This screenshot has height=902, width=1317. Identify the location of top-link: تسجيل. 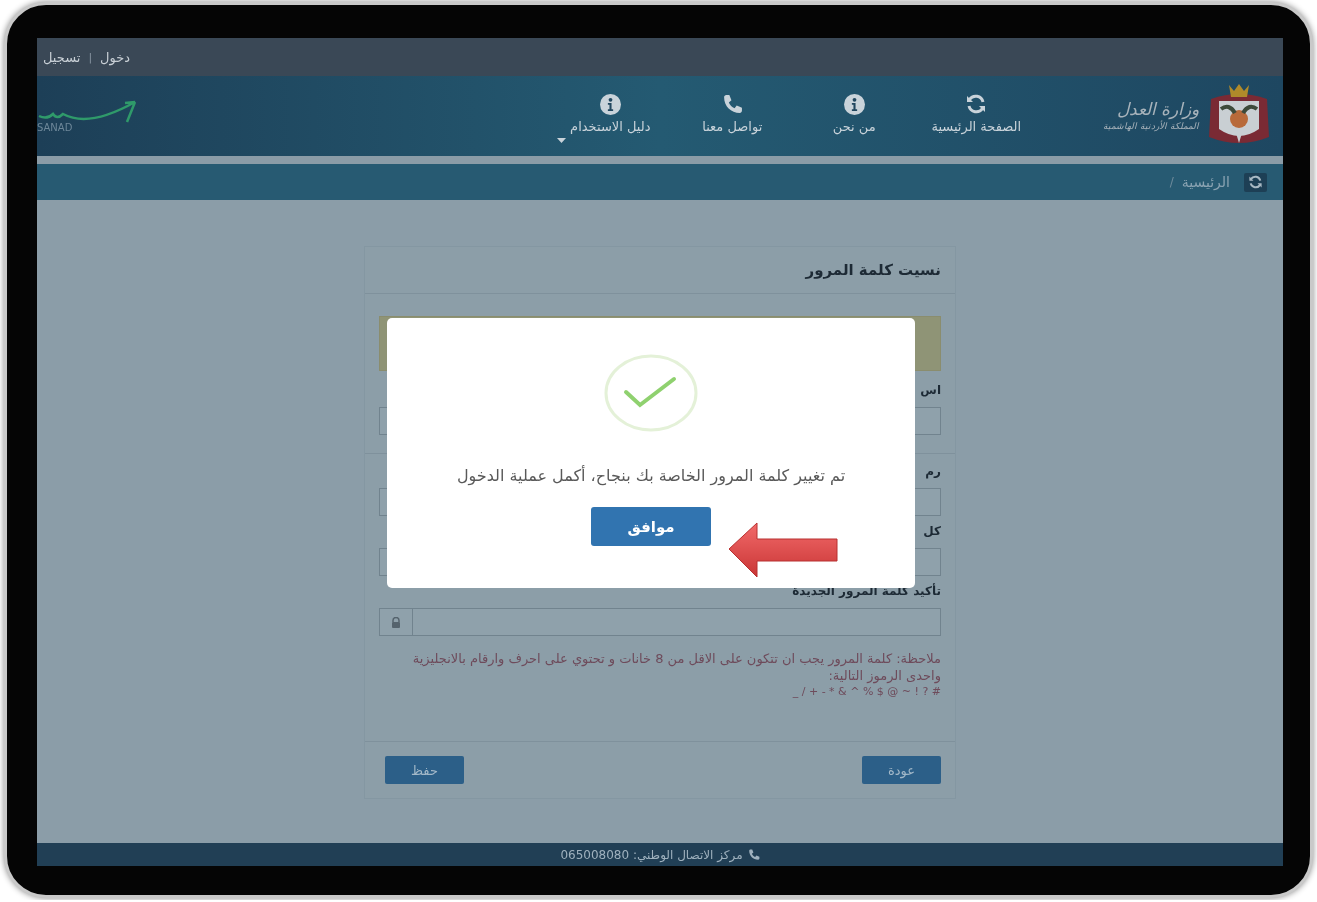
(62, 57).